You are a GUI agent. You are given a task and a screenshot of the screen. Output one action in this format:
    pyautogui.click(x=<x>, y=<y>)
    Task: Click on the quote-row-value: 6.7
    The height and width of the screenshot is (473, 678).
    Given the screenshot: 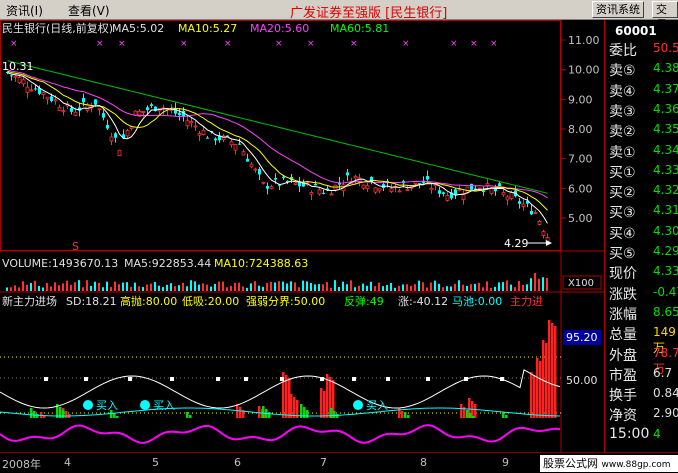 What is the action you would take?
    pyautogui.click(x=663, y=372)
    